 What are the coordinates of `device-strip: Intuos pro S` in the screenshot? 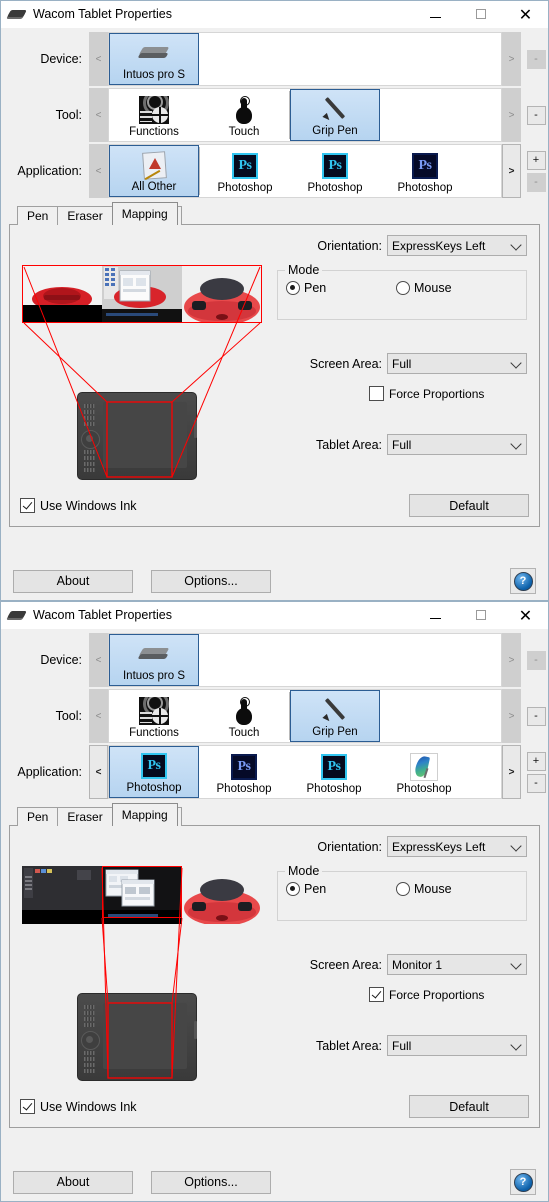 It's located at (305, 660).